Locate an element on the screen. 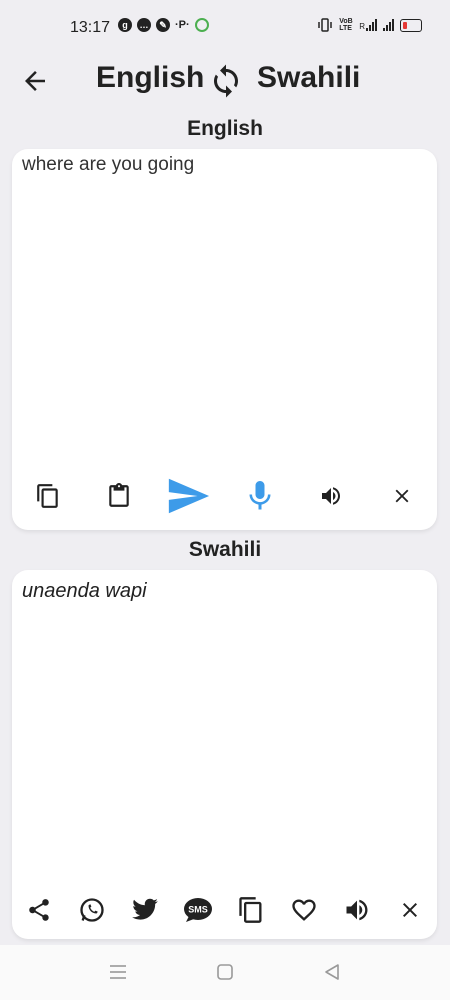 The height and width of the screenshot is (1000, 450). system-status-icons: VoB LTE R is located at coordinates (369, 25).